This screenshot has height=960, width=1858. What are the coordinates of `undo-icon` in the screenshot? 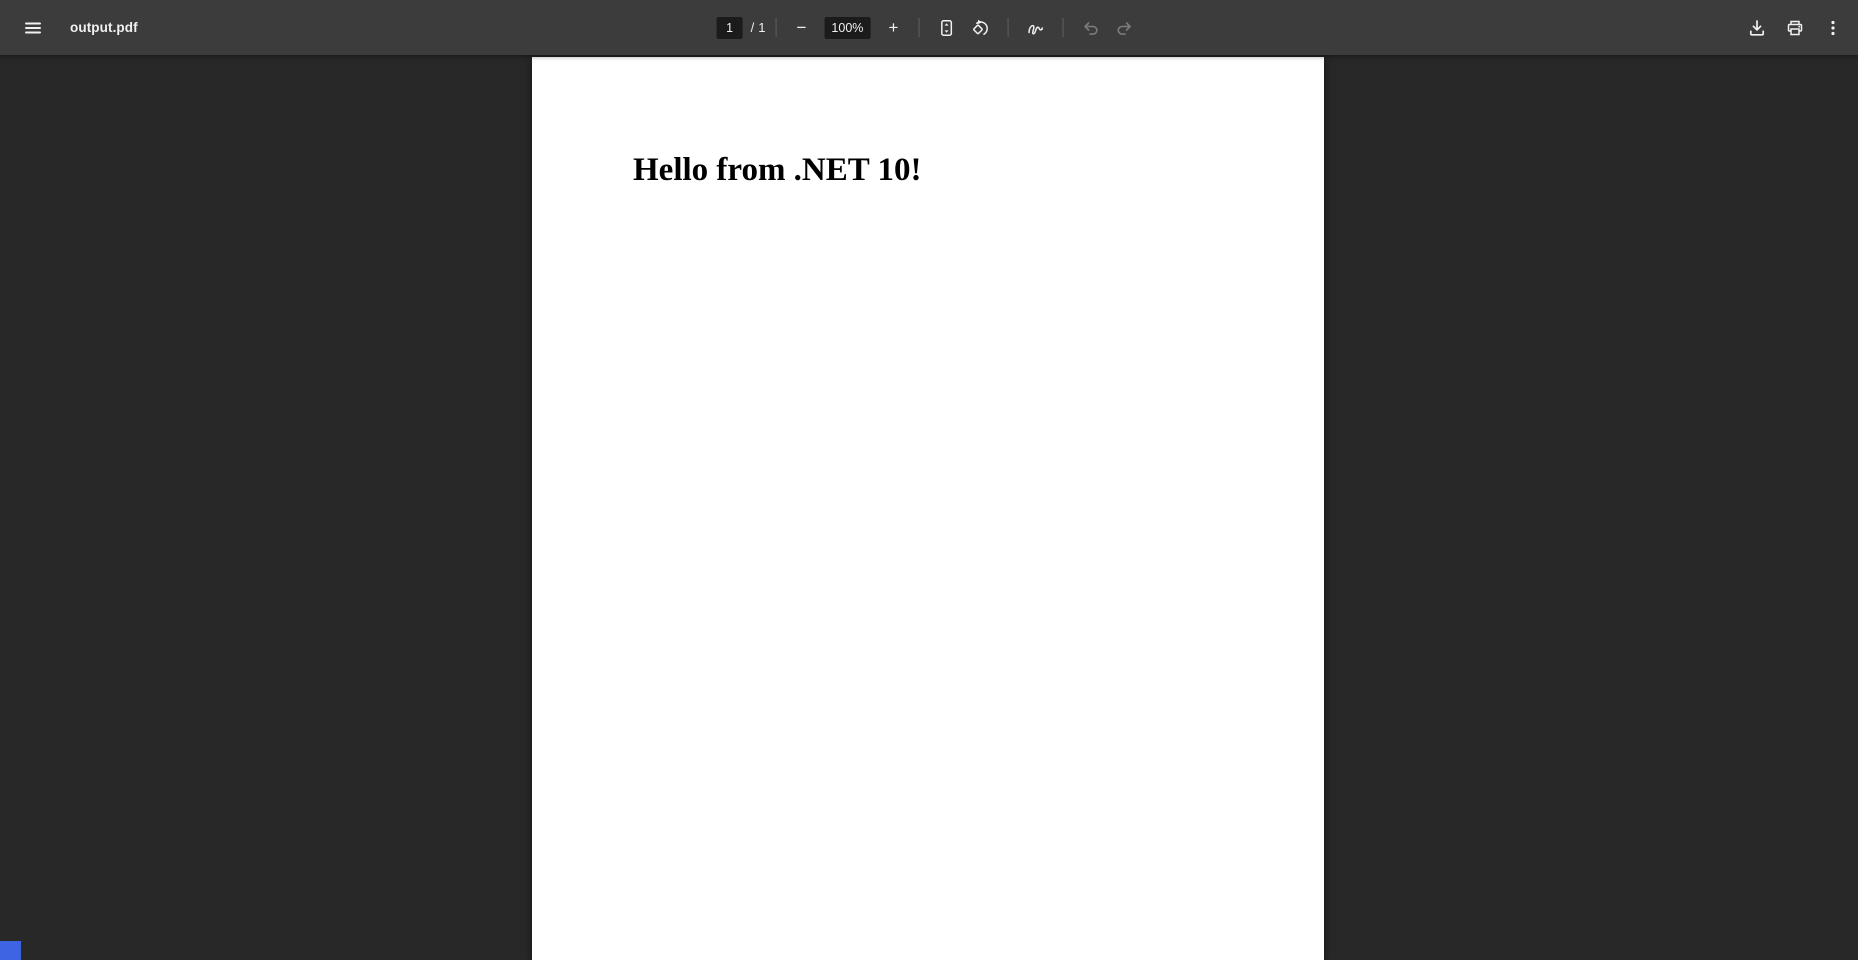 It's located at (1090, 28).